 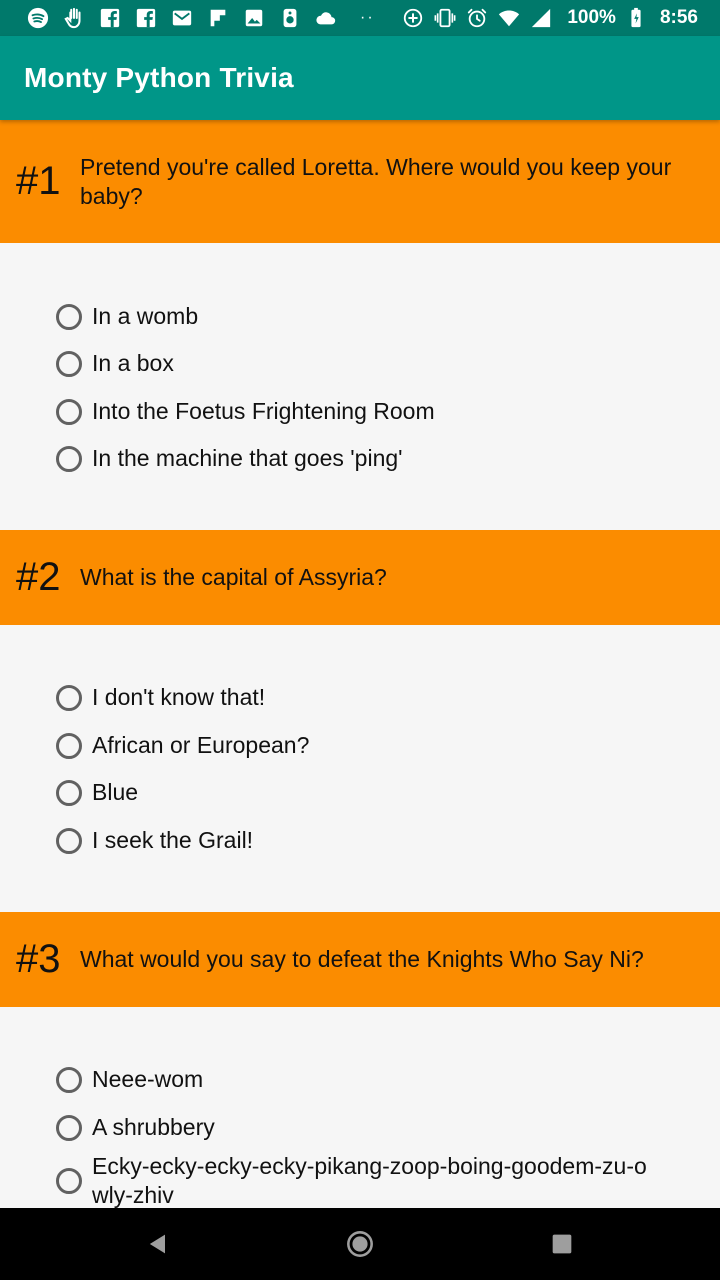 I want to click on wifi-icon, so click(x=509, y=18).